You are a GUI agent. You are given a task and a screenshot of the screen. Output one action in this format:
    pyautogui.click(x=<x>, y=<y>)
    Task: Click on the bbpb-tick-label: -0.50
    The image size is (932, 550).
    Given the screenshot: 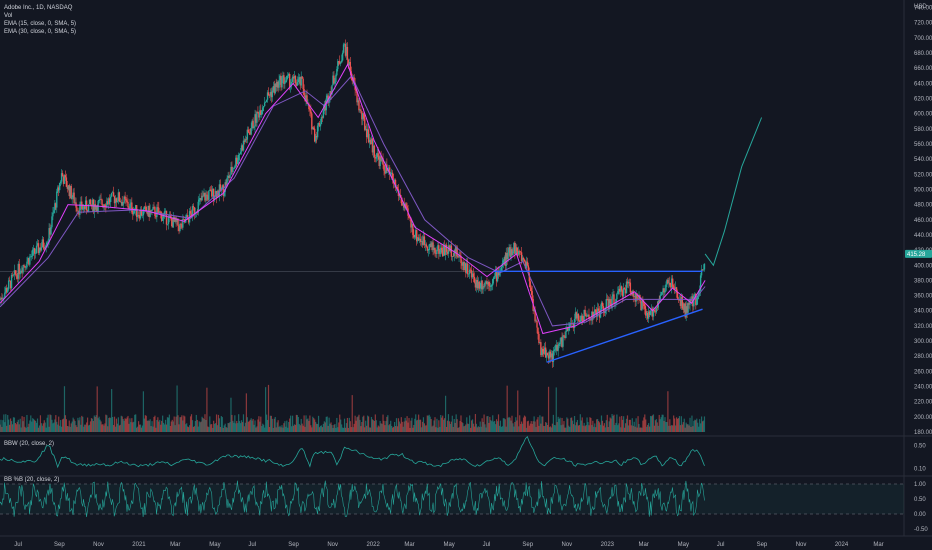 What is the action you would take?
    pyautogui.click(x=921, y=530)
    